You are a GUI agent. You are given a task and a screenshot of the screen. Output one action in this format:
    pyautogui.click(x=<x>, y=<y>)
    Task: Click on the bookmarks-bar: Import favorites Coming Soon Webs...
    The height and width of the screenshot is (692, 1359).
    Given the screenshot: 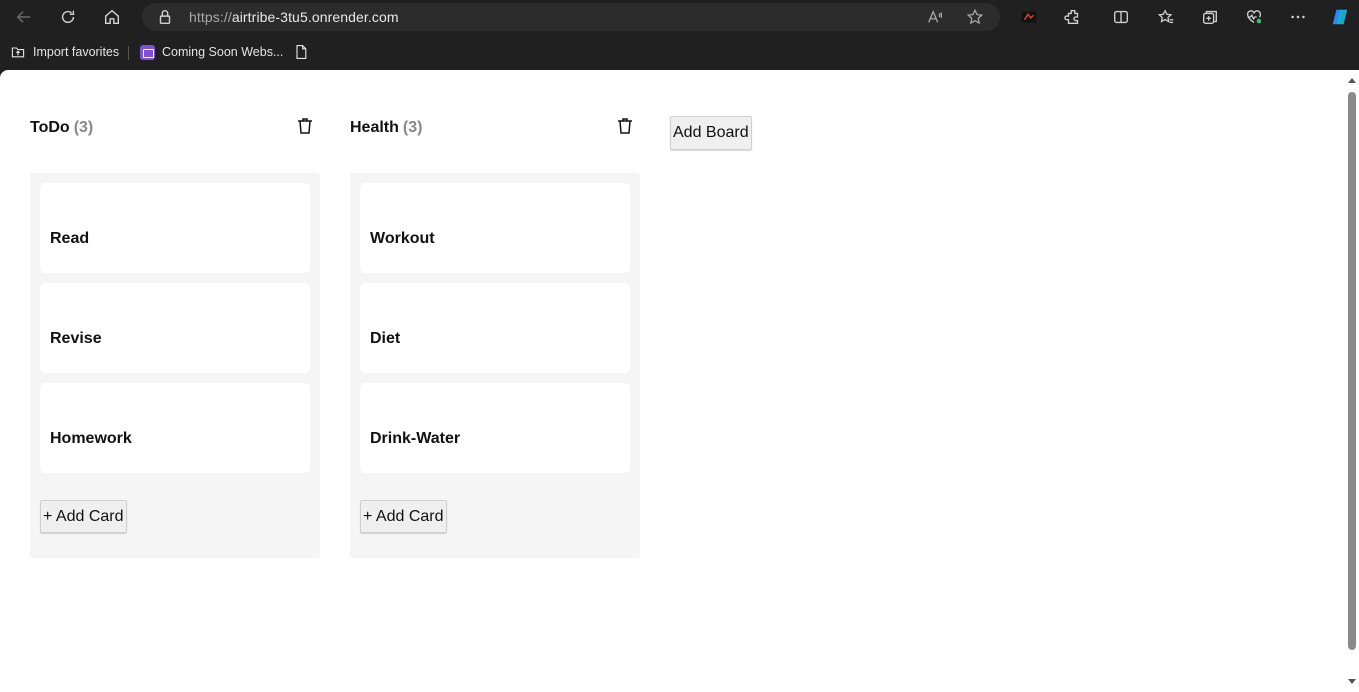 What is the action you would take?
    pyautogui.click(x=679, y=52)
    